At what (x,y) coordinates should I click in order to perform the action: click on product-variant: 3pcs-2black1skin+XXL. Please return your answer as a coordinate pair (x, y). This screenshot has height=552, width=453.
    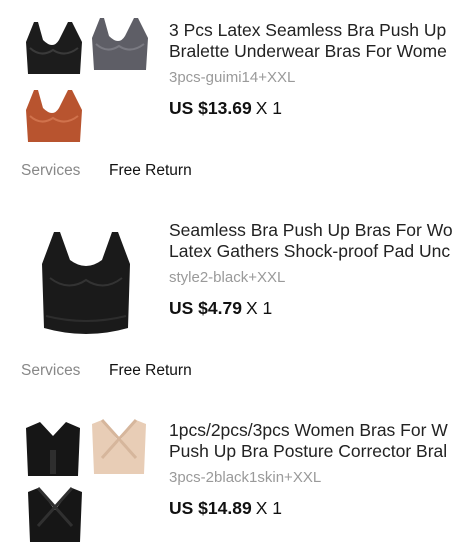
    Looking at the image, I should click on (245, 477).